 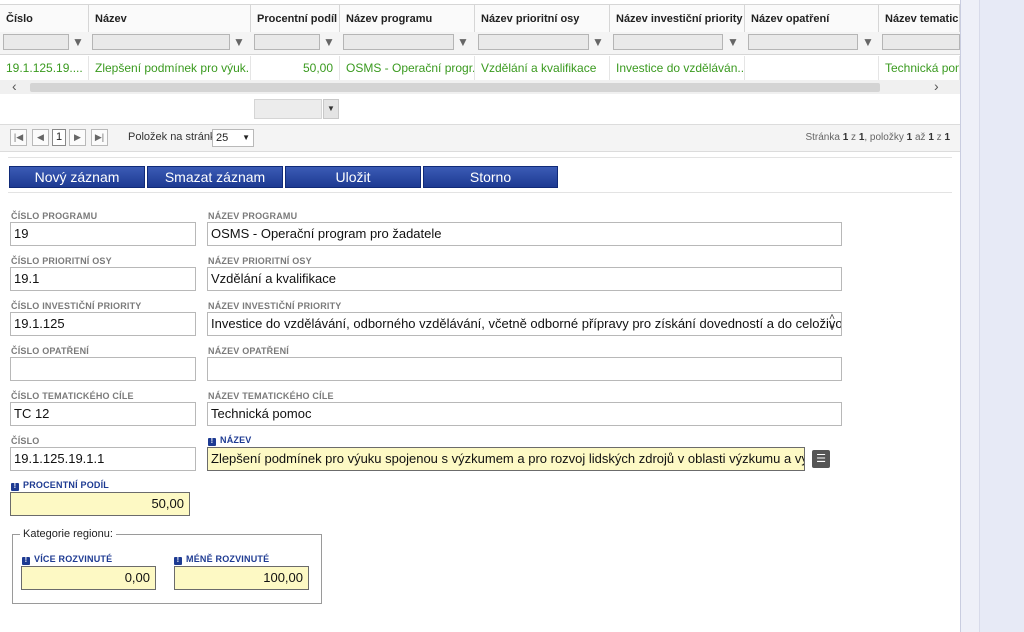 I want to click on filter-input-nazev-programu, so click(x=398, y=42).